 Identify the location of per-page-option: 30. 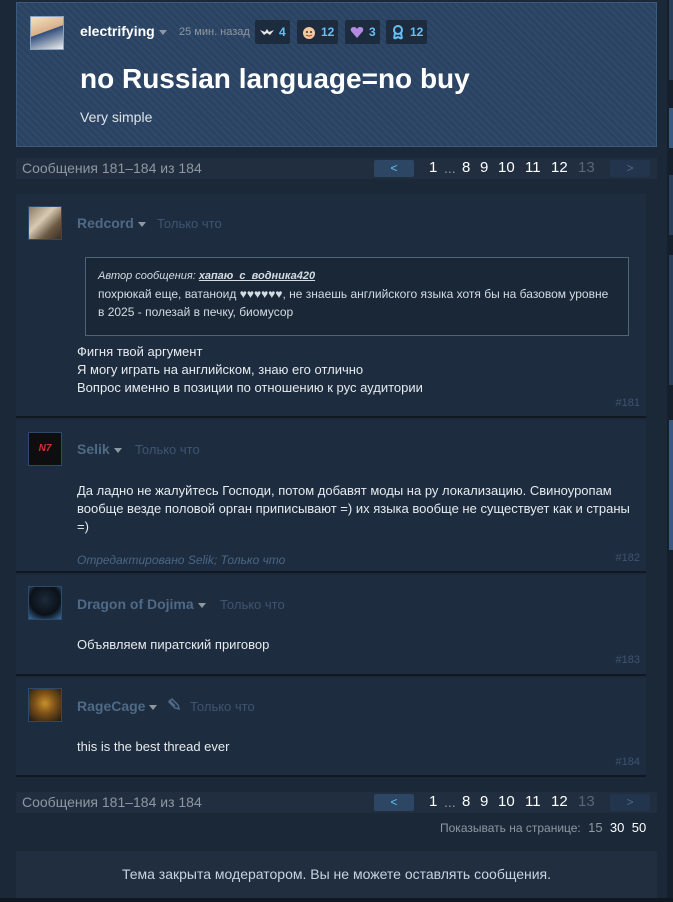
(617, 827).